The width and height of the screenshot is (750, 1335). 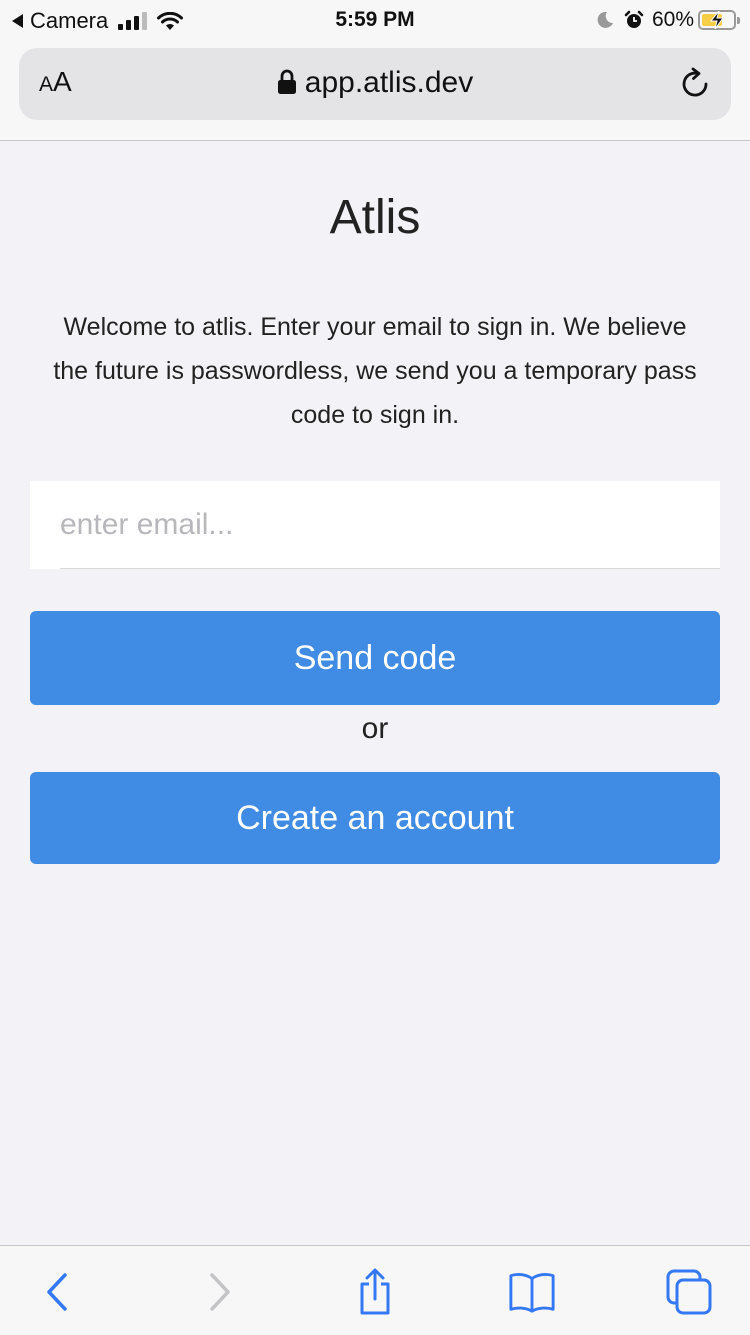 What do you see at coordinates (375, 728) in the screenshot?
I see `or-separator: or` at bounding box center [375, 728].